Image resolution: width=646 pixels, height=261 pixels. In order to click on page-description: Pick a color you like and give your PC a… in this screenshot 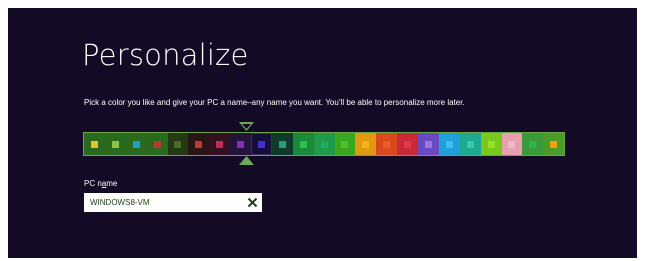, I will do `click(274, 102)`.